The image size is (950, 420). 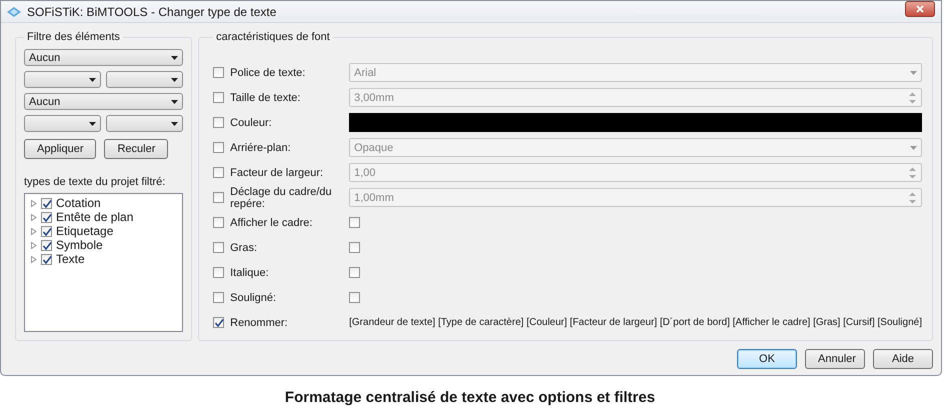 I want to click on group-title: caractéristiques de font, so click(x=273, y=37).